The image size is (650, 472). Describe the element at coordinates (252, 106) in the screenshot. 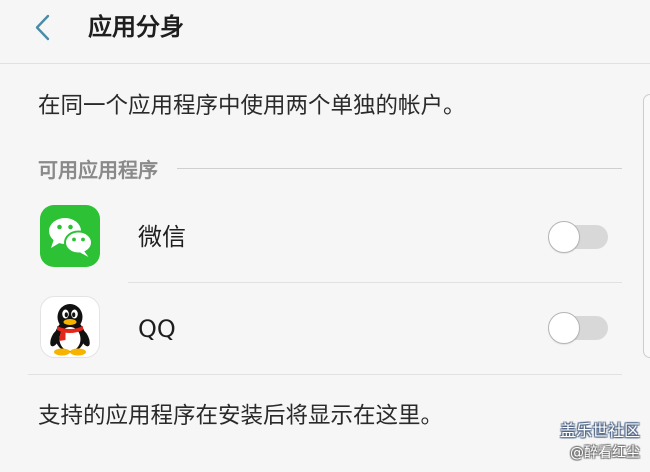

I see `description-text: 在同一个应用程序中使用两个单独的帐户。` at that location.